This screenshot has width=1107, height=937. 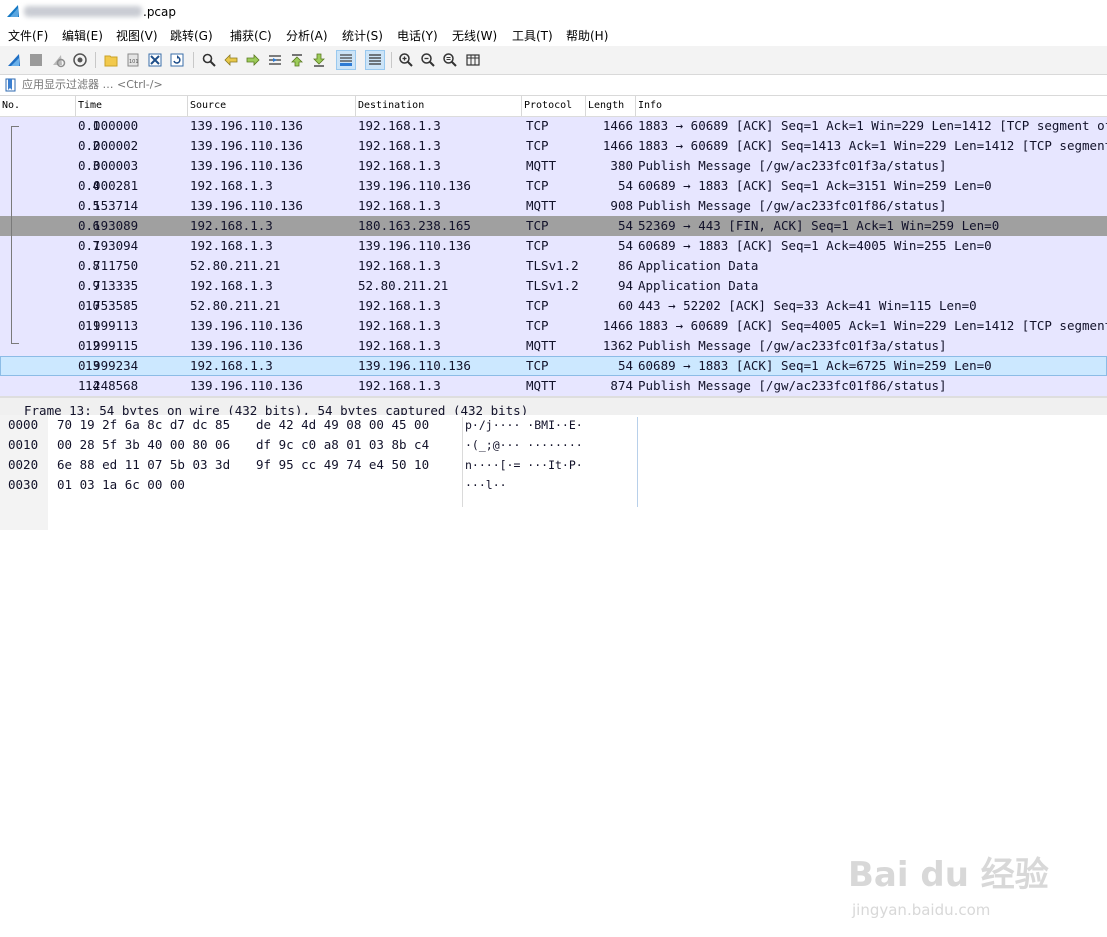 I want to click on close-file-icon, so click(x=155, y=60).